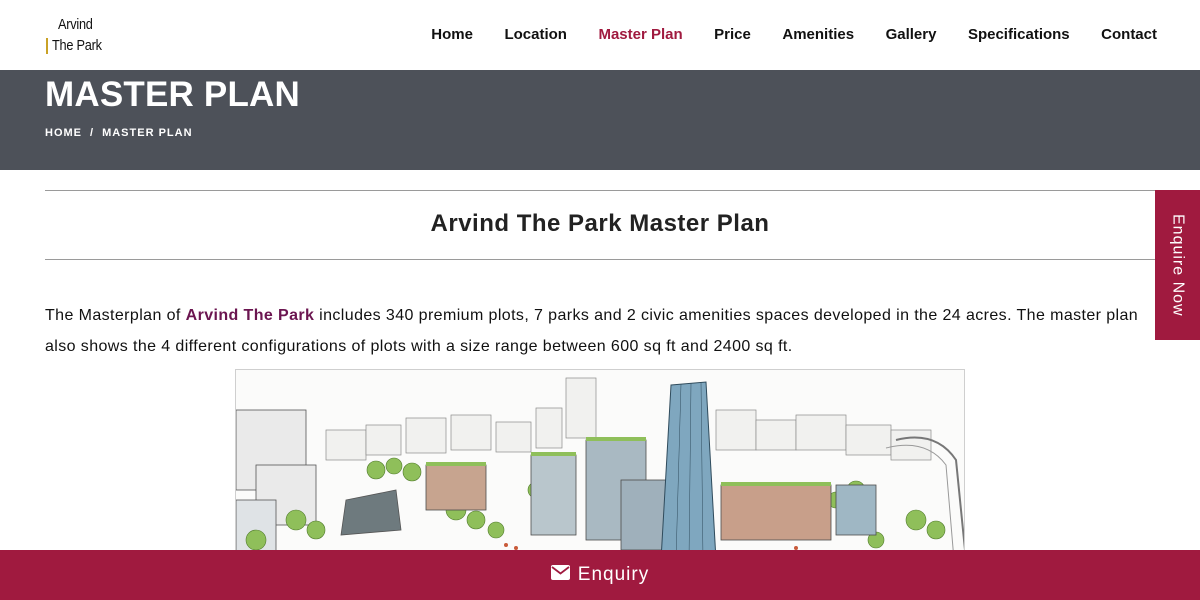  I want to click on nav-item-location: Location, so click(535, 34).